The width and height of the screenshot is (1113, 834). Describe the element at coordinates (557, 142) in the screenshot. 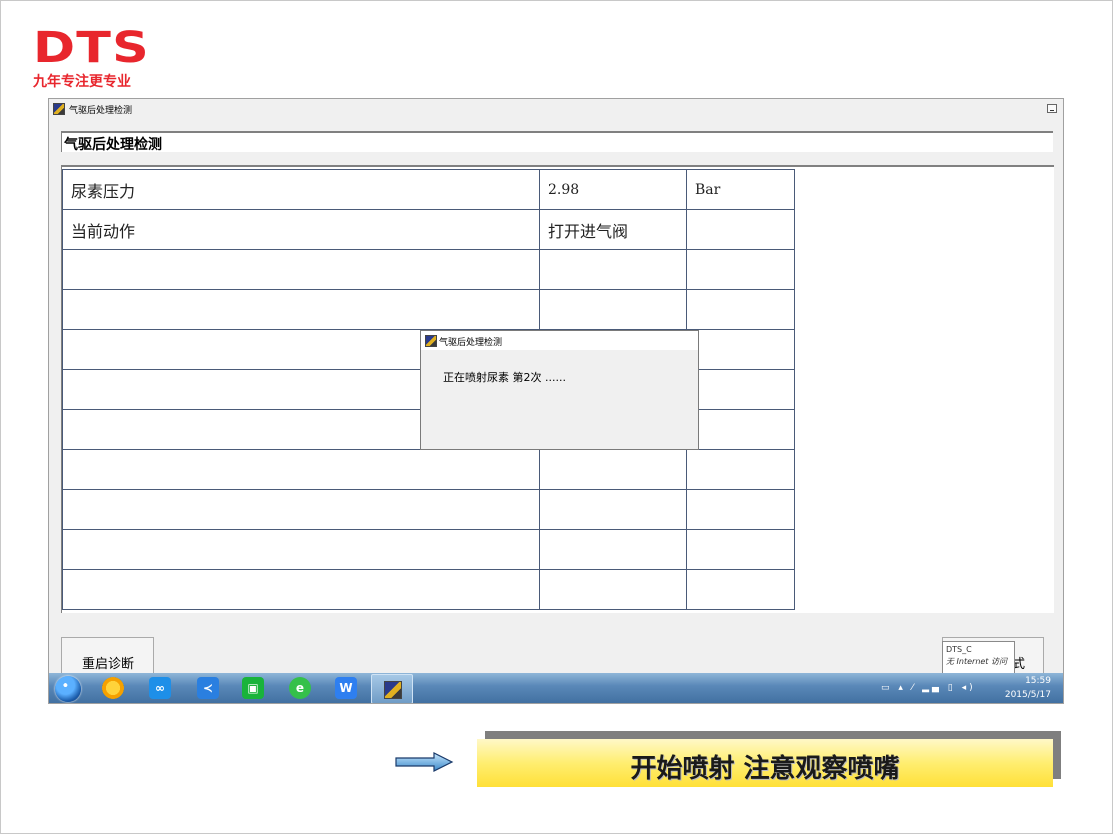

I see `section-header: 气驱后处理检测` at that location.